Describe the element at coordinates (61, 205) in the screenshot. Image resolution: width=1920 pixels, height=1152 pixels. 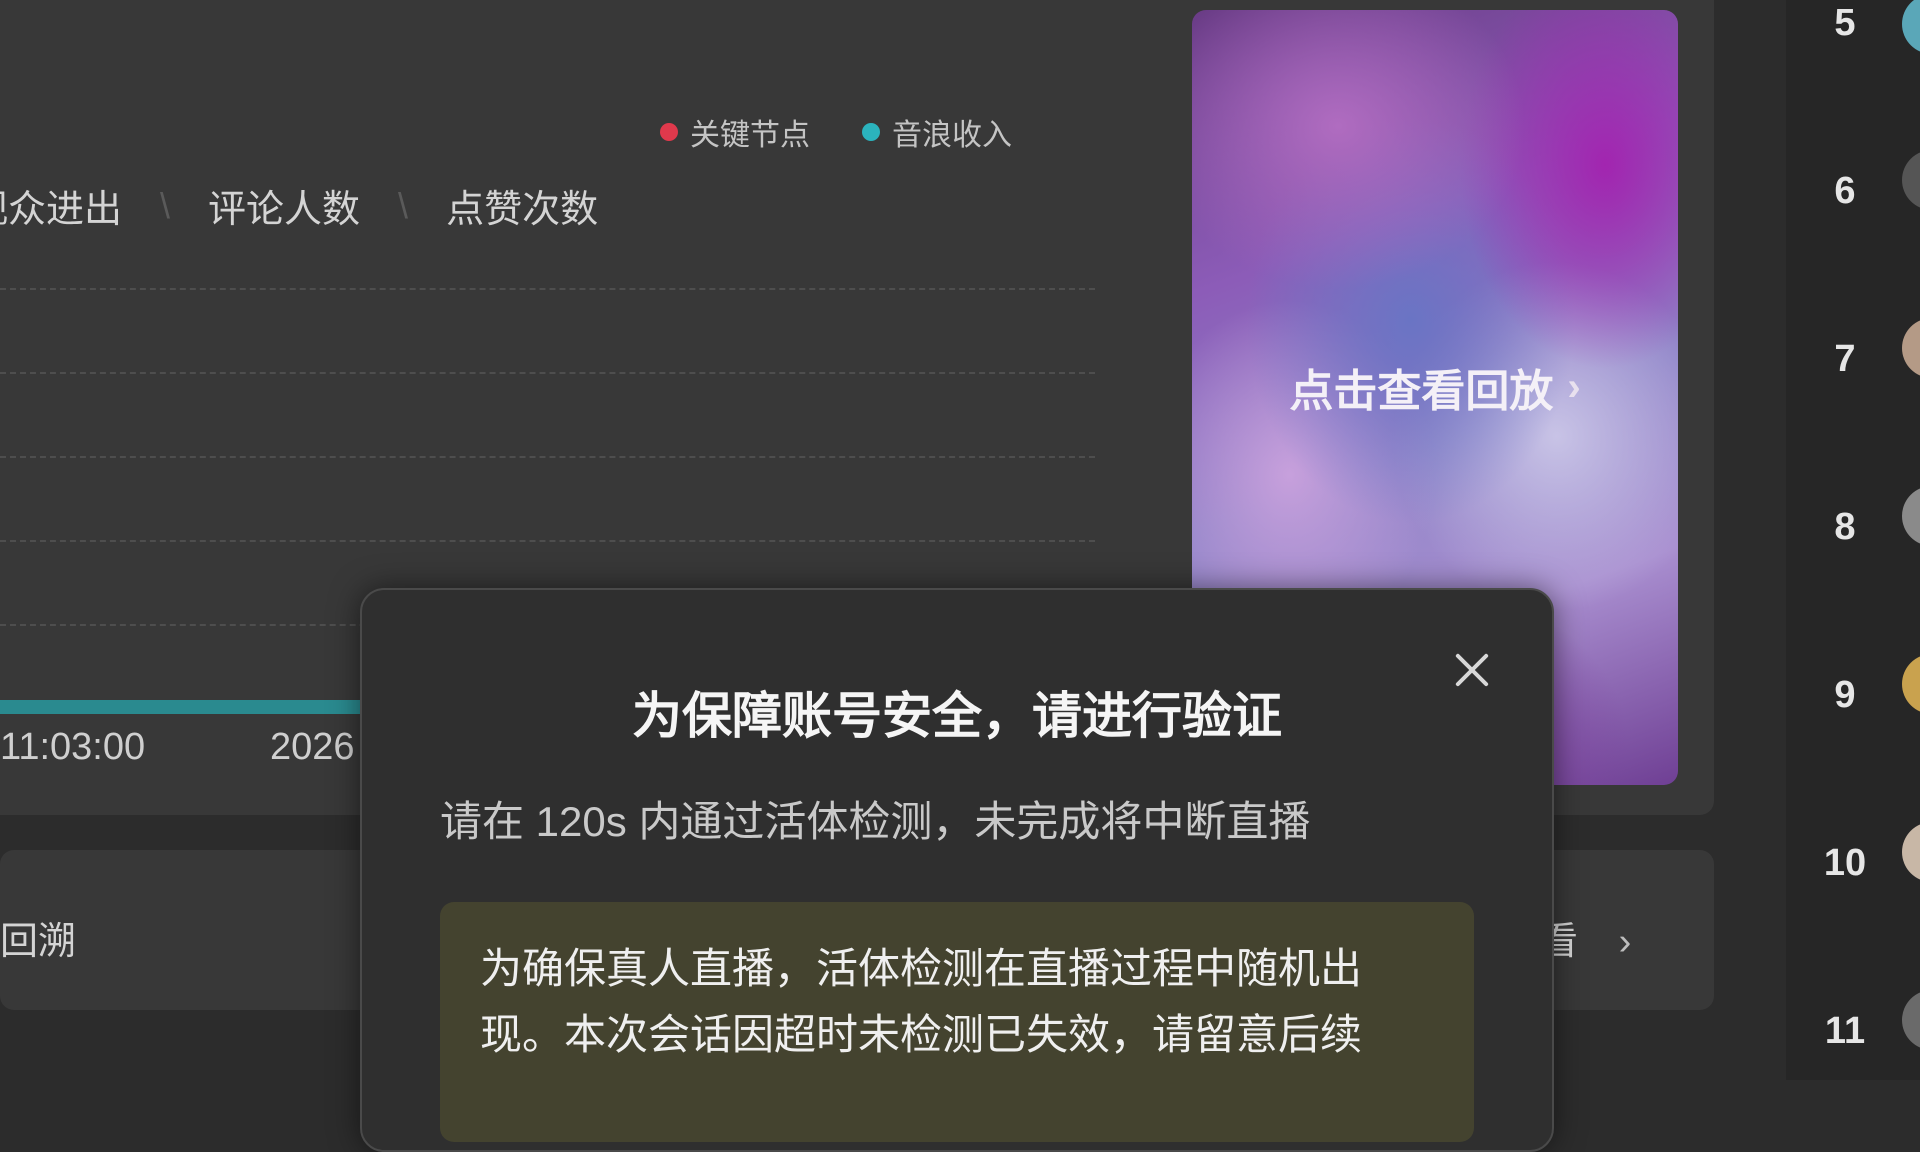
I see `tab-viewer-flow: 观众进出` at that location.